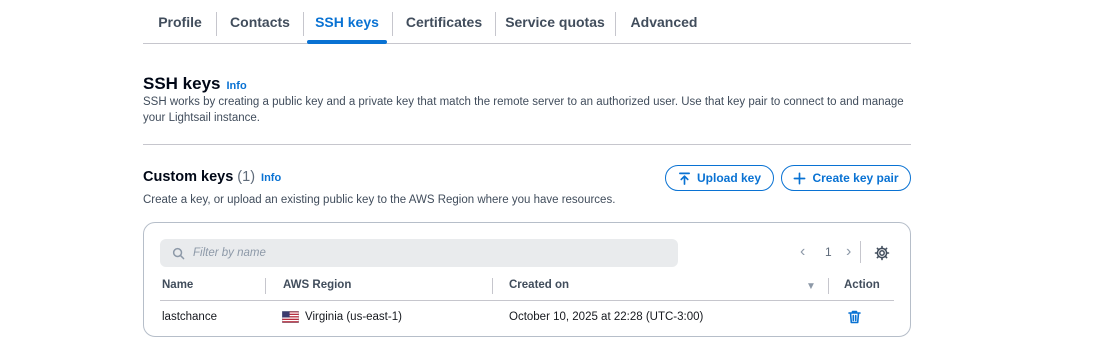  What do you see at coordinates (855, 178) in the screenshot?
I see `create-key-pair-label: Create key pair` at bounding box center [855, 178].